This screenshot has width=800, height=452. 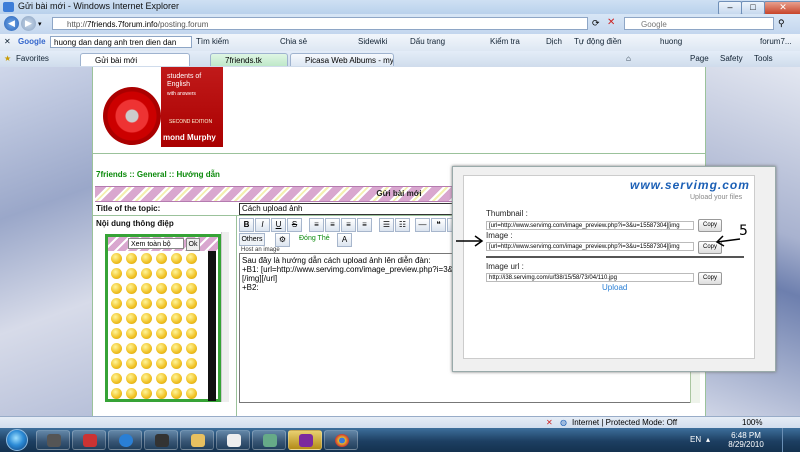 I want to click on language-indicator: EN, so click(x=695, y=439).